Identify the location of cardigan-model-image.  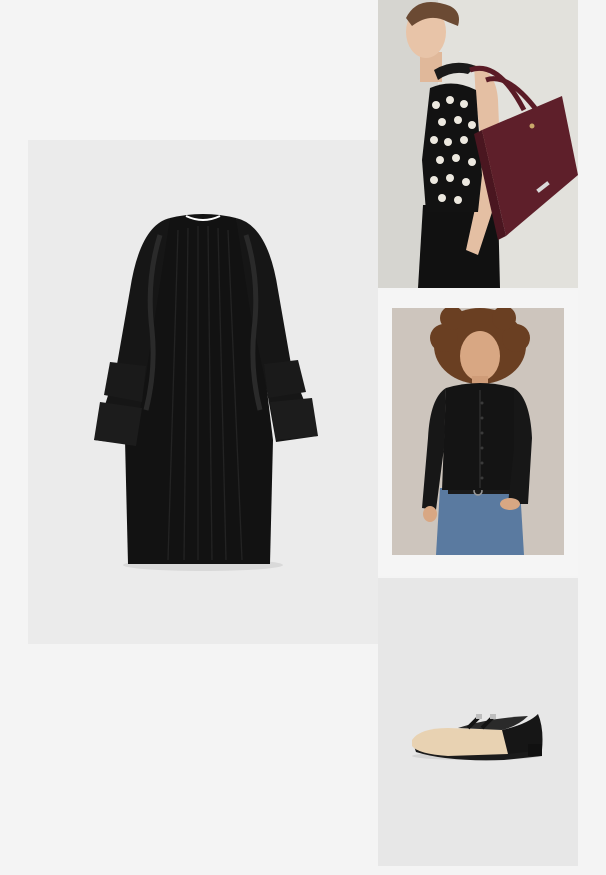
(478, 431).